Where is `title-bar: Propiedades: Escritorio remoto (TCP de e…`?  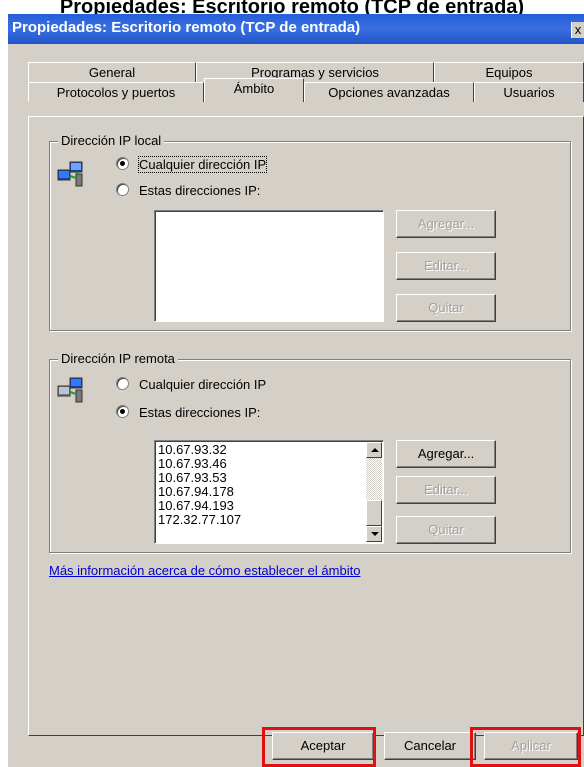 title-bar: Propiedades: Escritorio remoto (TCP de e… is located at coordinates (296, 29).